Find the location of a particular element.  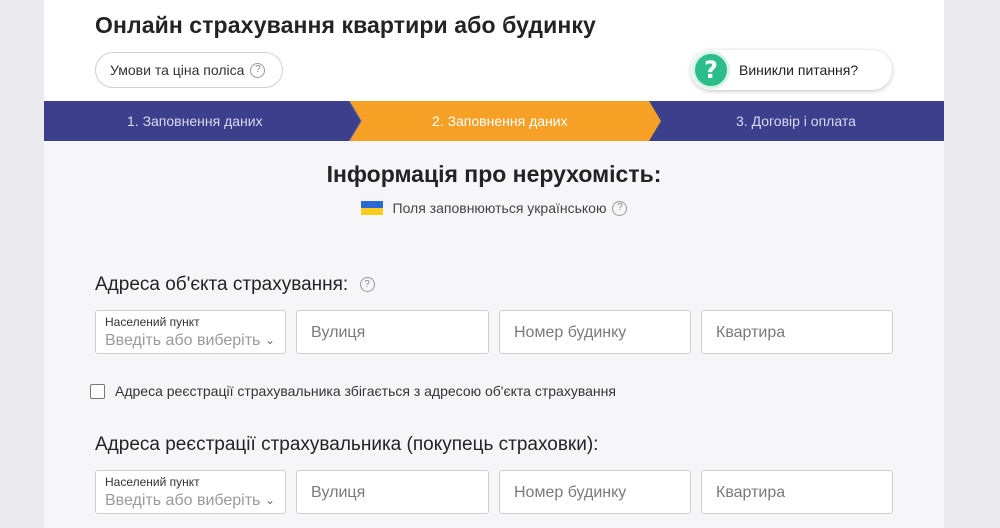

object-address-label: Адреса об'єкта страхування: ? is located at coordinates (235, 285).